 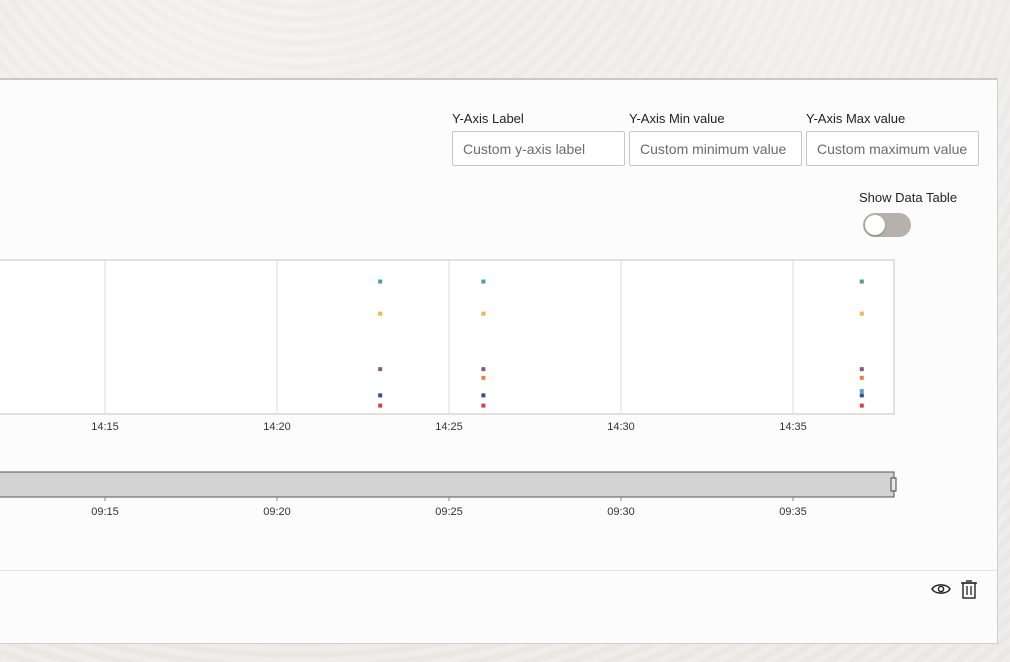 What do you see at coordinates (621, 427) in the screenshot?
I see `x-tick-label: 14:30` at bounding box center [621, 427].